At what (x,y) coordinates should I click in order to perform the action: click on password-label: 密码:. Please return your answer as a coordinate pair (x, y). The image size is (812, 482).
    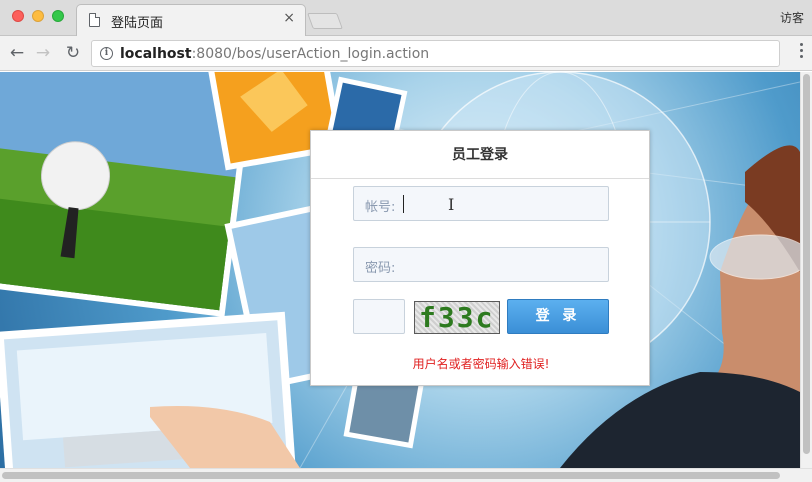
    Looking at the image, I should click on (380, 268).